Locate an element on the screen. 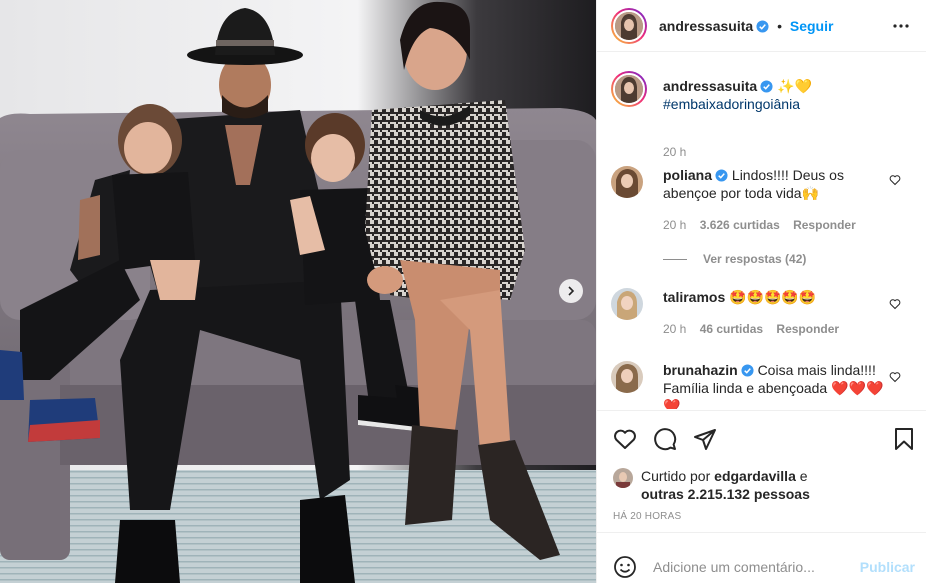 Image resolution: width=926 pixels, height=583 pixels. comment-icon is located at coordinates (665, 439).